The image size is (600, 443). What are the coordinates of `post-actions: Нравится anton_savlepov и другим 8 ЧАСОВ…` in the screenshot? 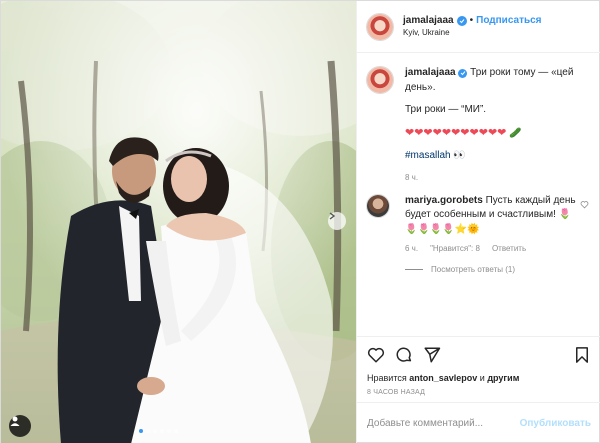 It's located at (478, 369).